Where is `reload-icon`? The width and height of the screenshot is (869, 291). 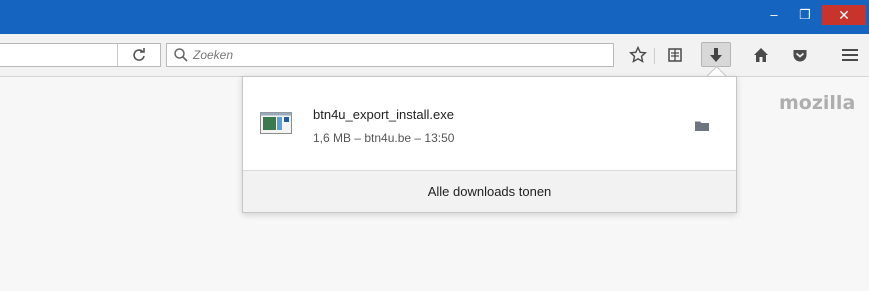 reload-icon is located at coordinates (139, 54).